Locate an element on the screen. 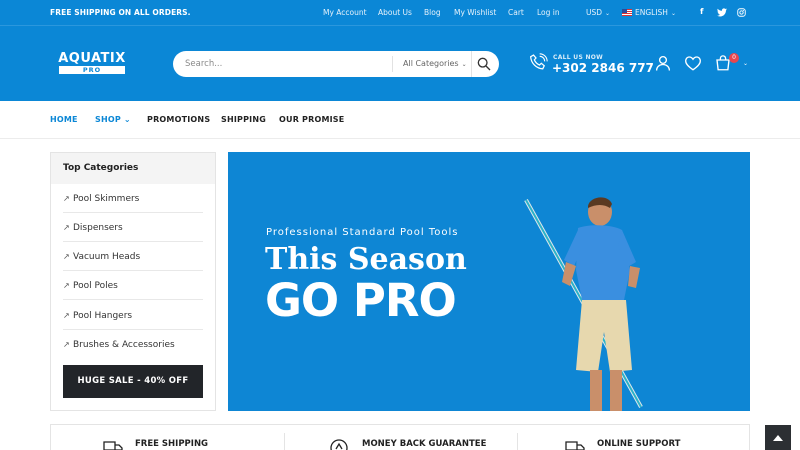  sidebar-item-pool-hangers: ↗ Pool Hangers is located at coordinates (133, 315).